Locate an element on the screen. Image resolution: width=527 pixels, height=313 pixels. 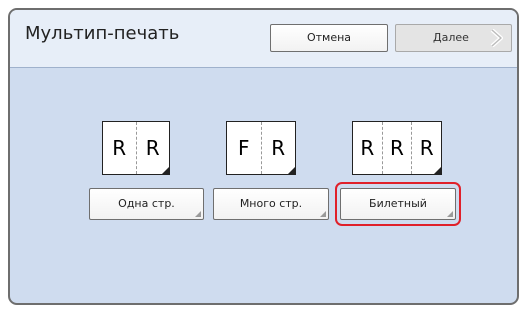
one-page-button: Одна стр. is located at coordinates (146, 204).